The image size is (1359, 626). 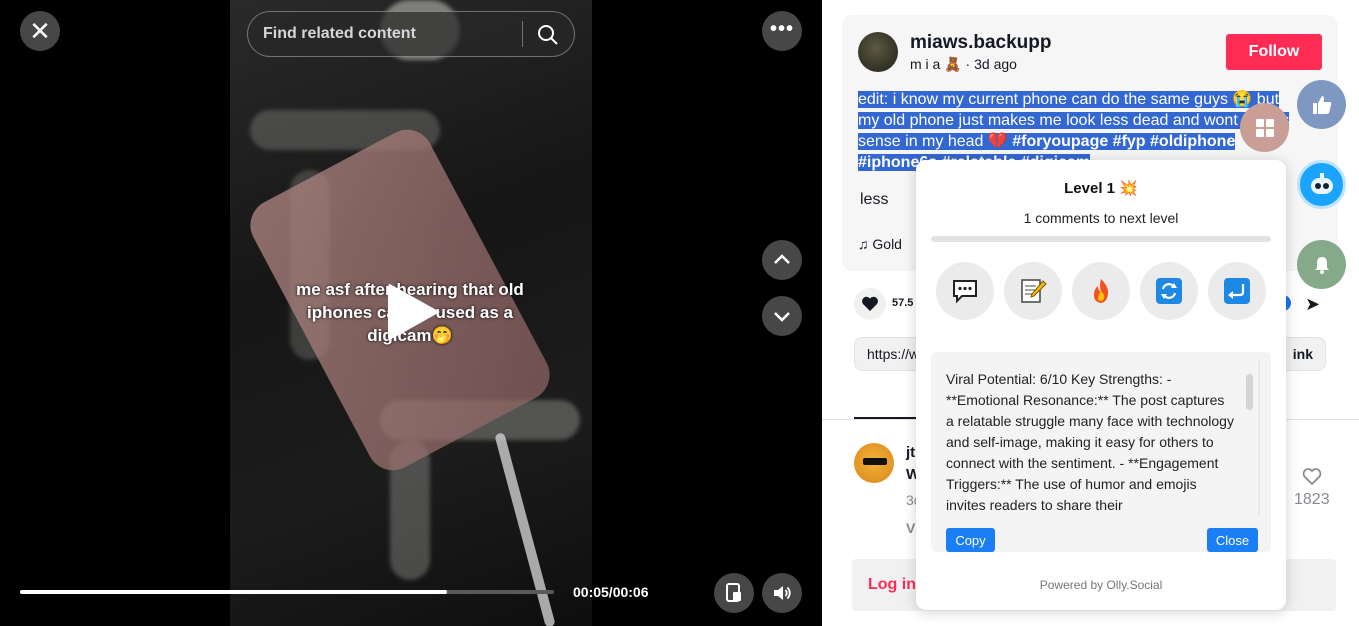 I want to click on memo-icon, so click(x=1034, y=291).